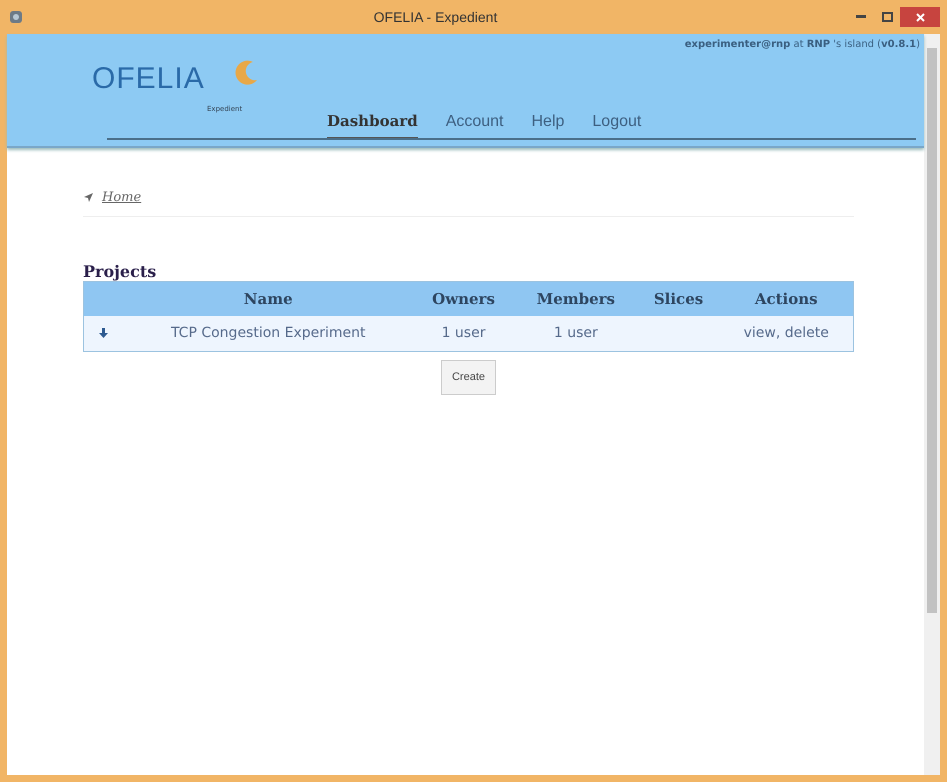 This screenshot has width=947, height=782. Describe the element at coordinates (806, 333) in the screenshot. I see `action-link: delete` at that location.